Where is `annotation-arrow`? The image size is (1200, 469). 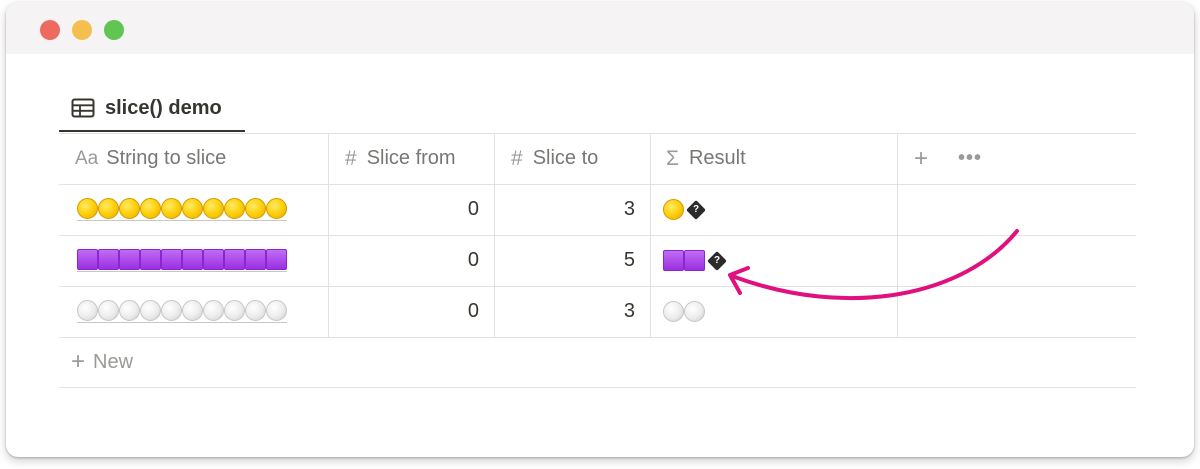
annotation-arrow is located at coordinates (873, 265).